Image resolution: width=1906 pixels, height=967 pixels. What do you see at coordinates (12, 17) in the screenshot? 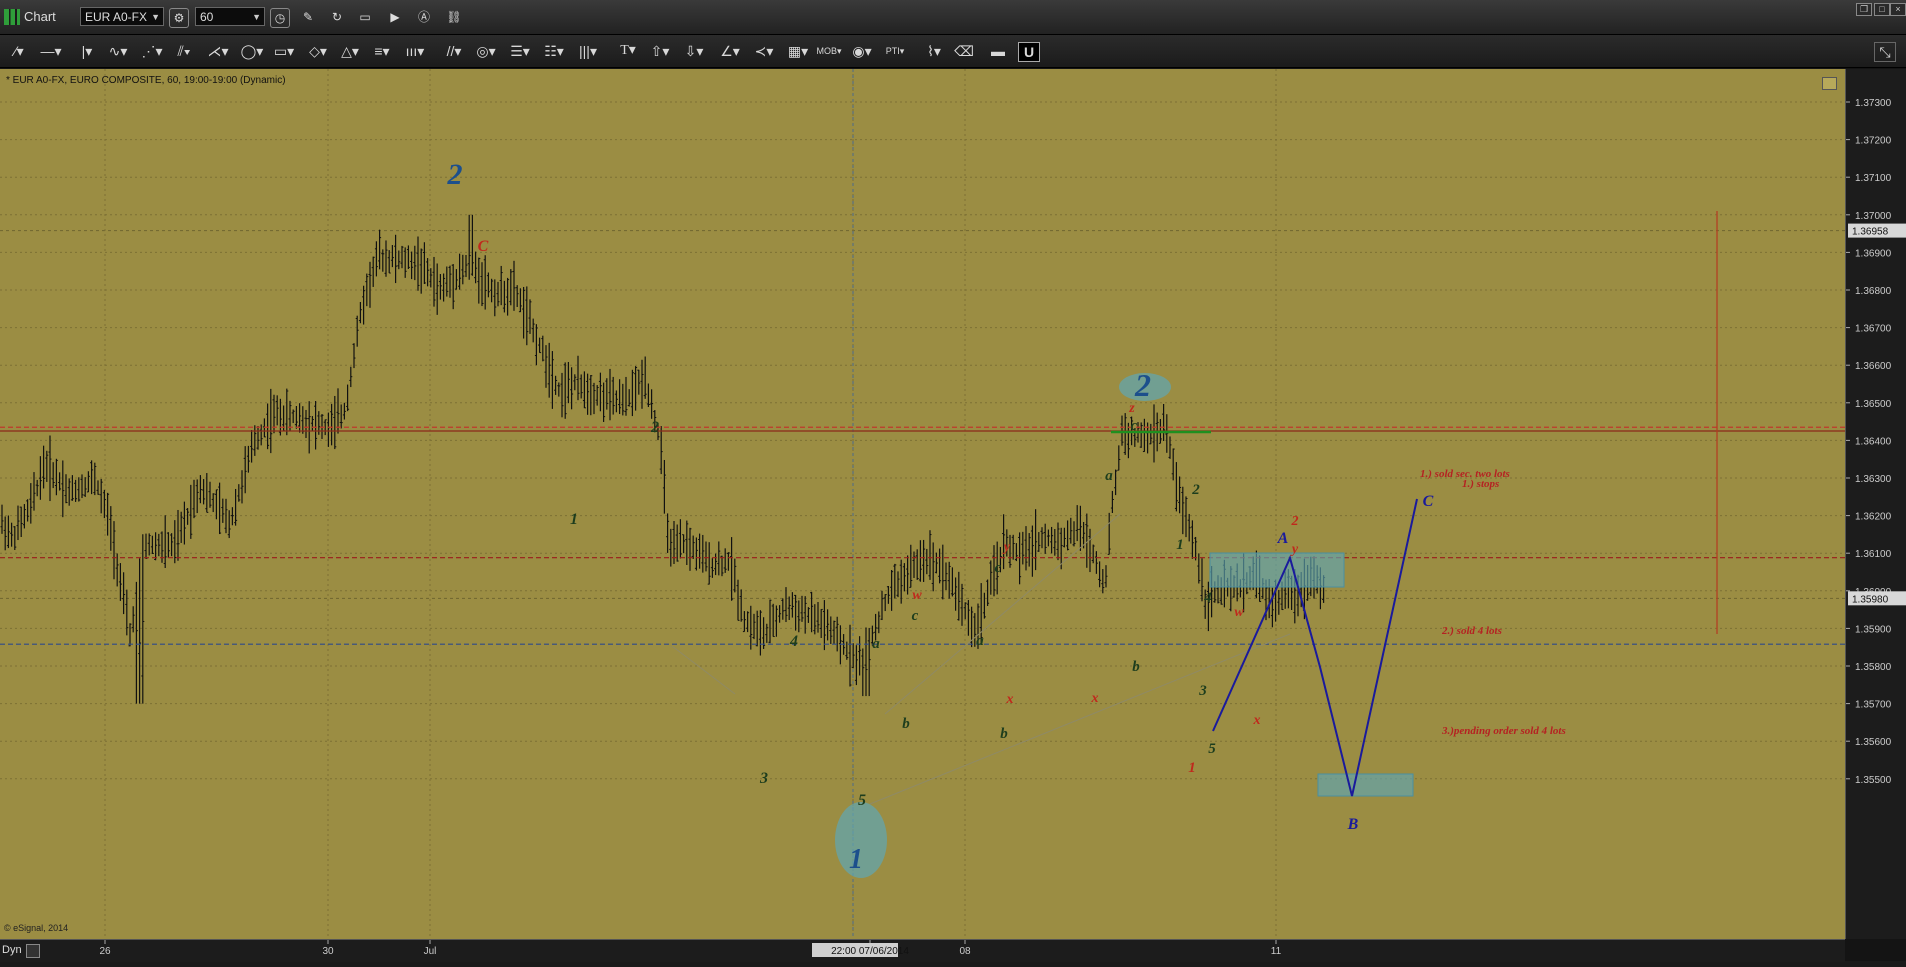
I see `chart-logo-icon` at bounding box center [12, 17].